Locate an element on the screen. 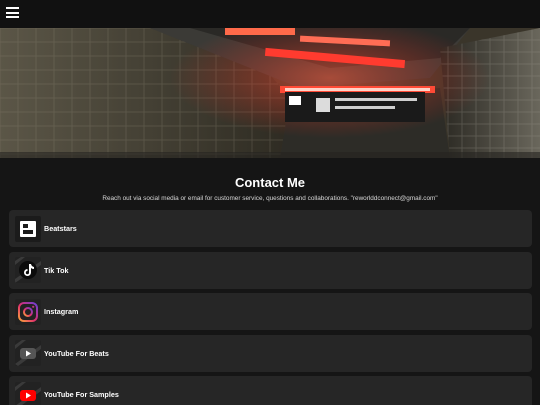 This screenshot has width=540, height=405. link-instagram: Instagram is located at coordinates (270, 311).